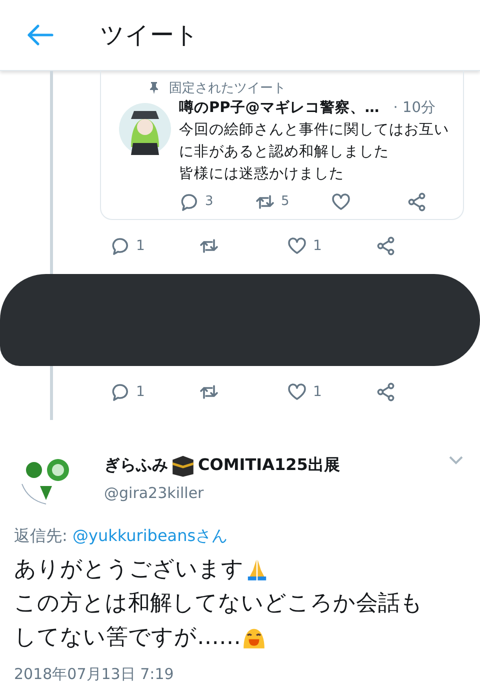  Describe the element at coordinates (149, 35) in the screenshot. I see `page-title: ツイート` at that location.